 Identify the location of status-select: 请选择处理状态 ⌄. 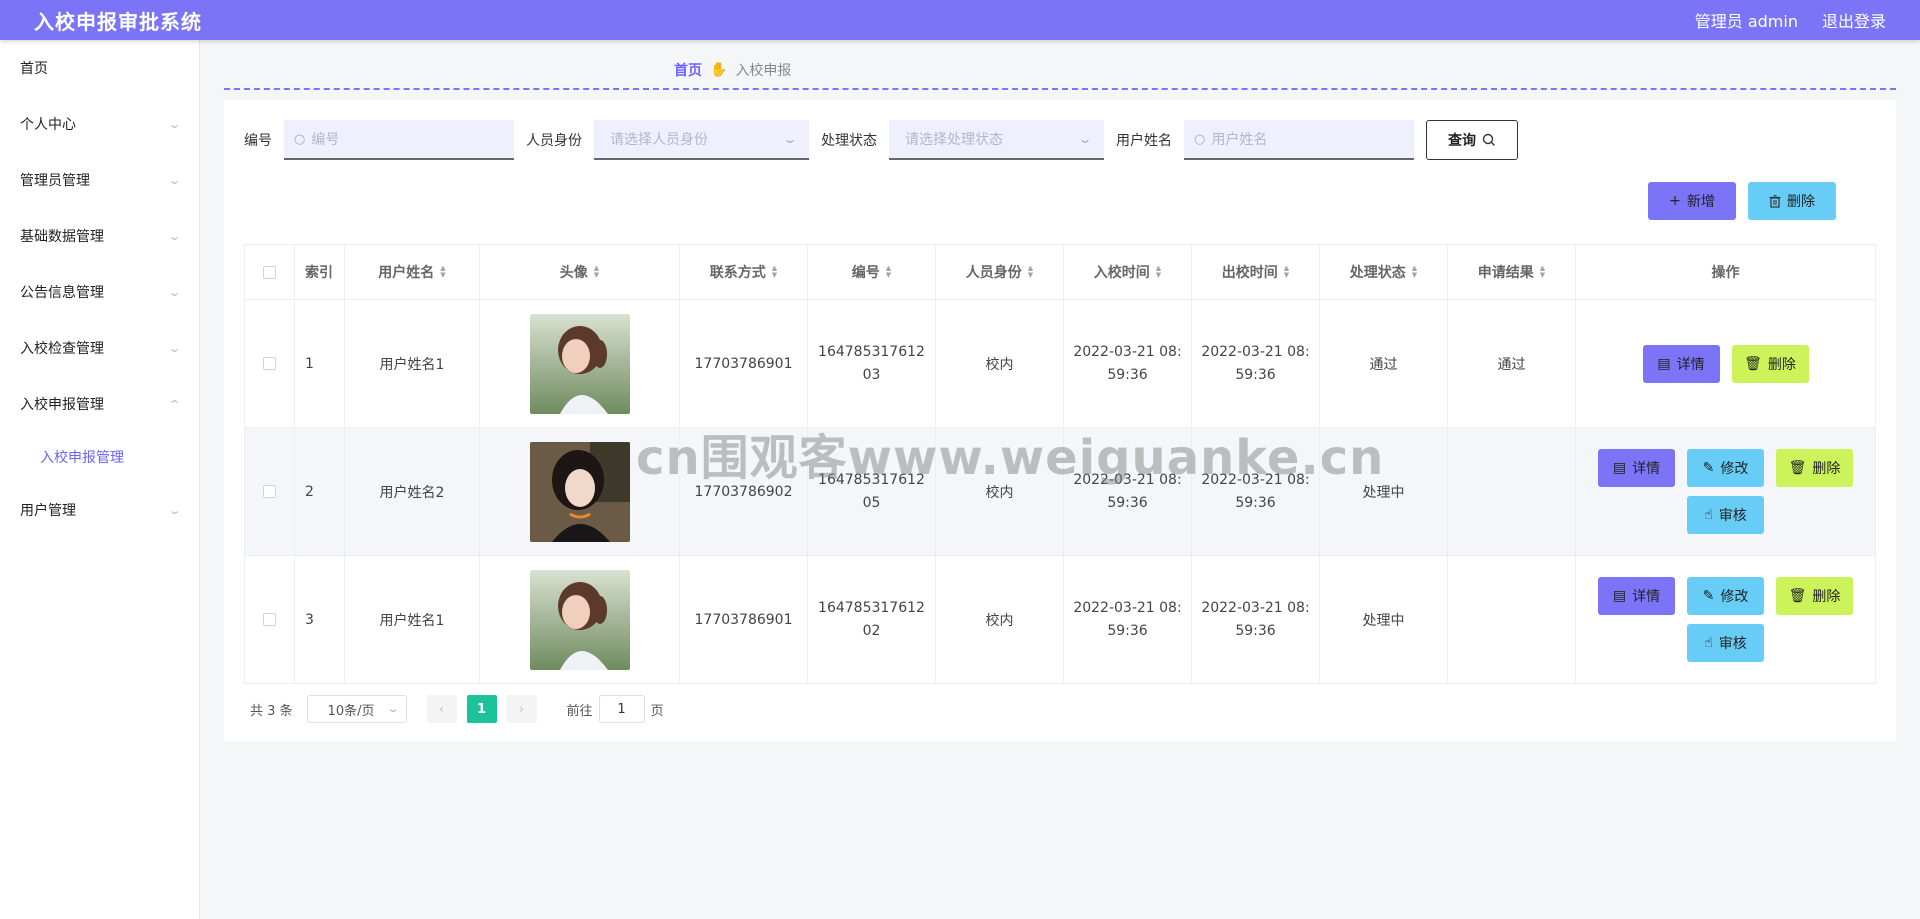
(996, 140).